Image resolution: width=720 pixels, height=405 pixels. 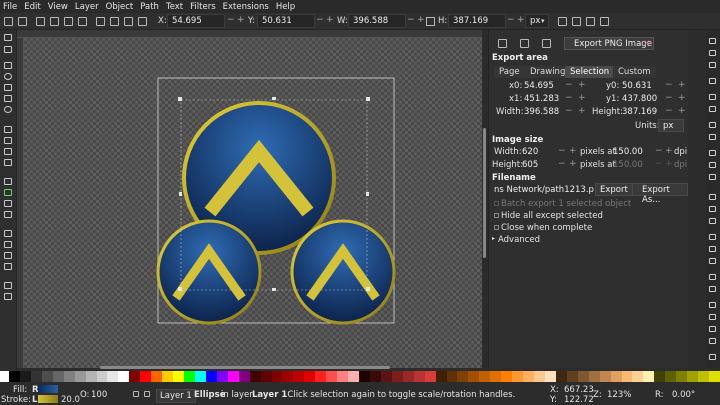 I want to click on menu-extensions: Extensions, so click(x=246, y=7).